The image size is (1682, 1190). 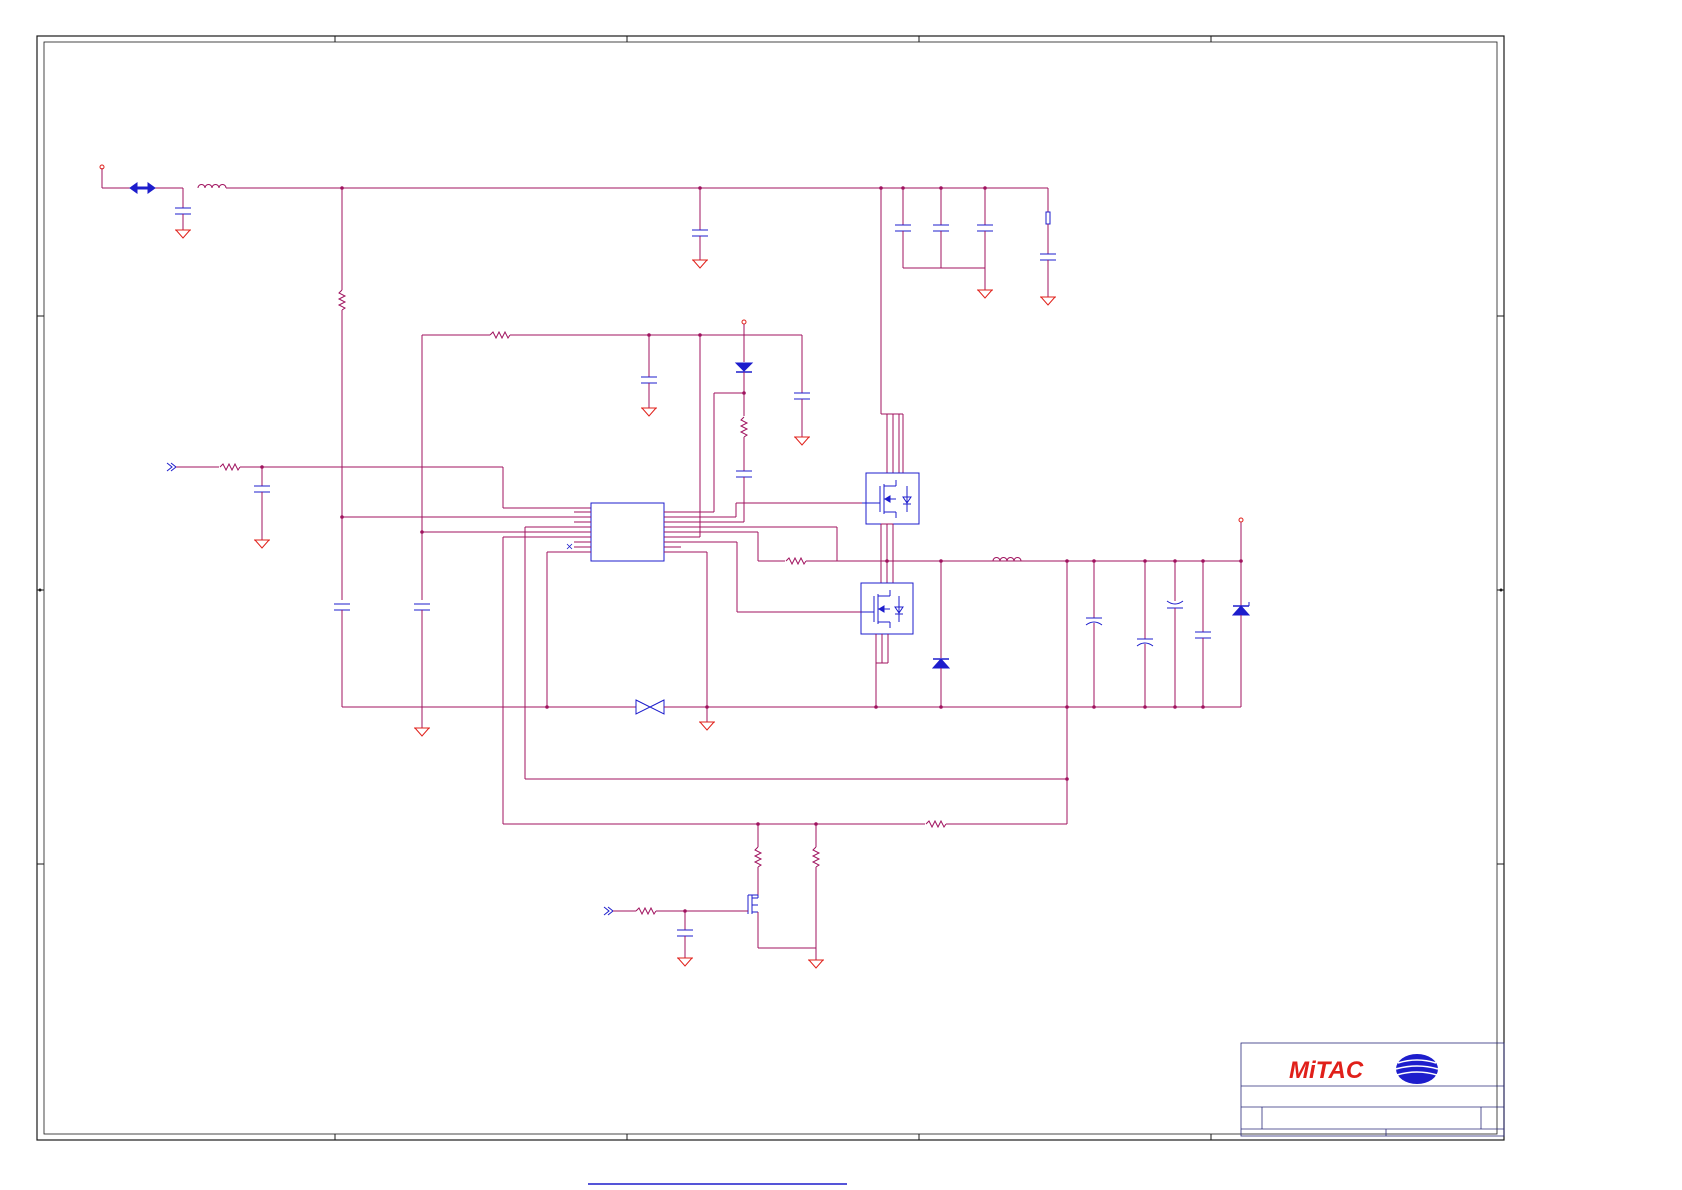 I want to click on bootstrap-circuit, so click(x=733, y=419).